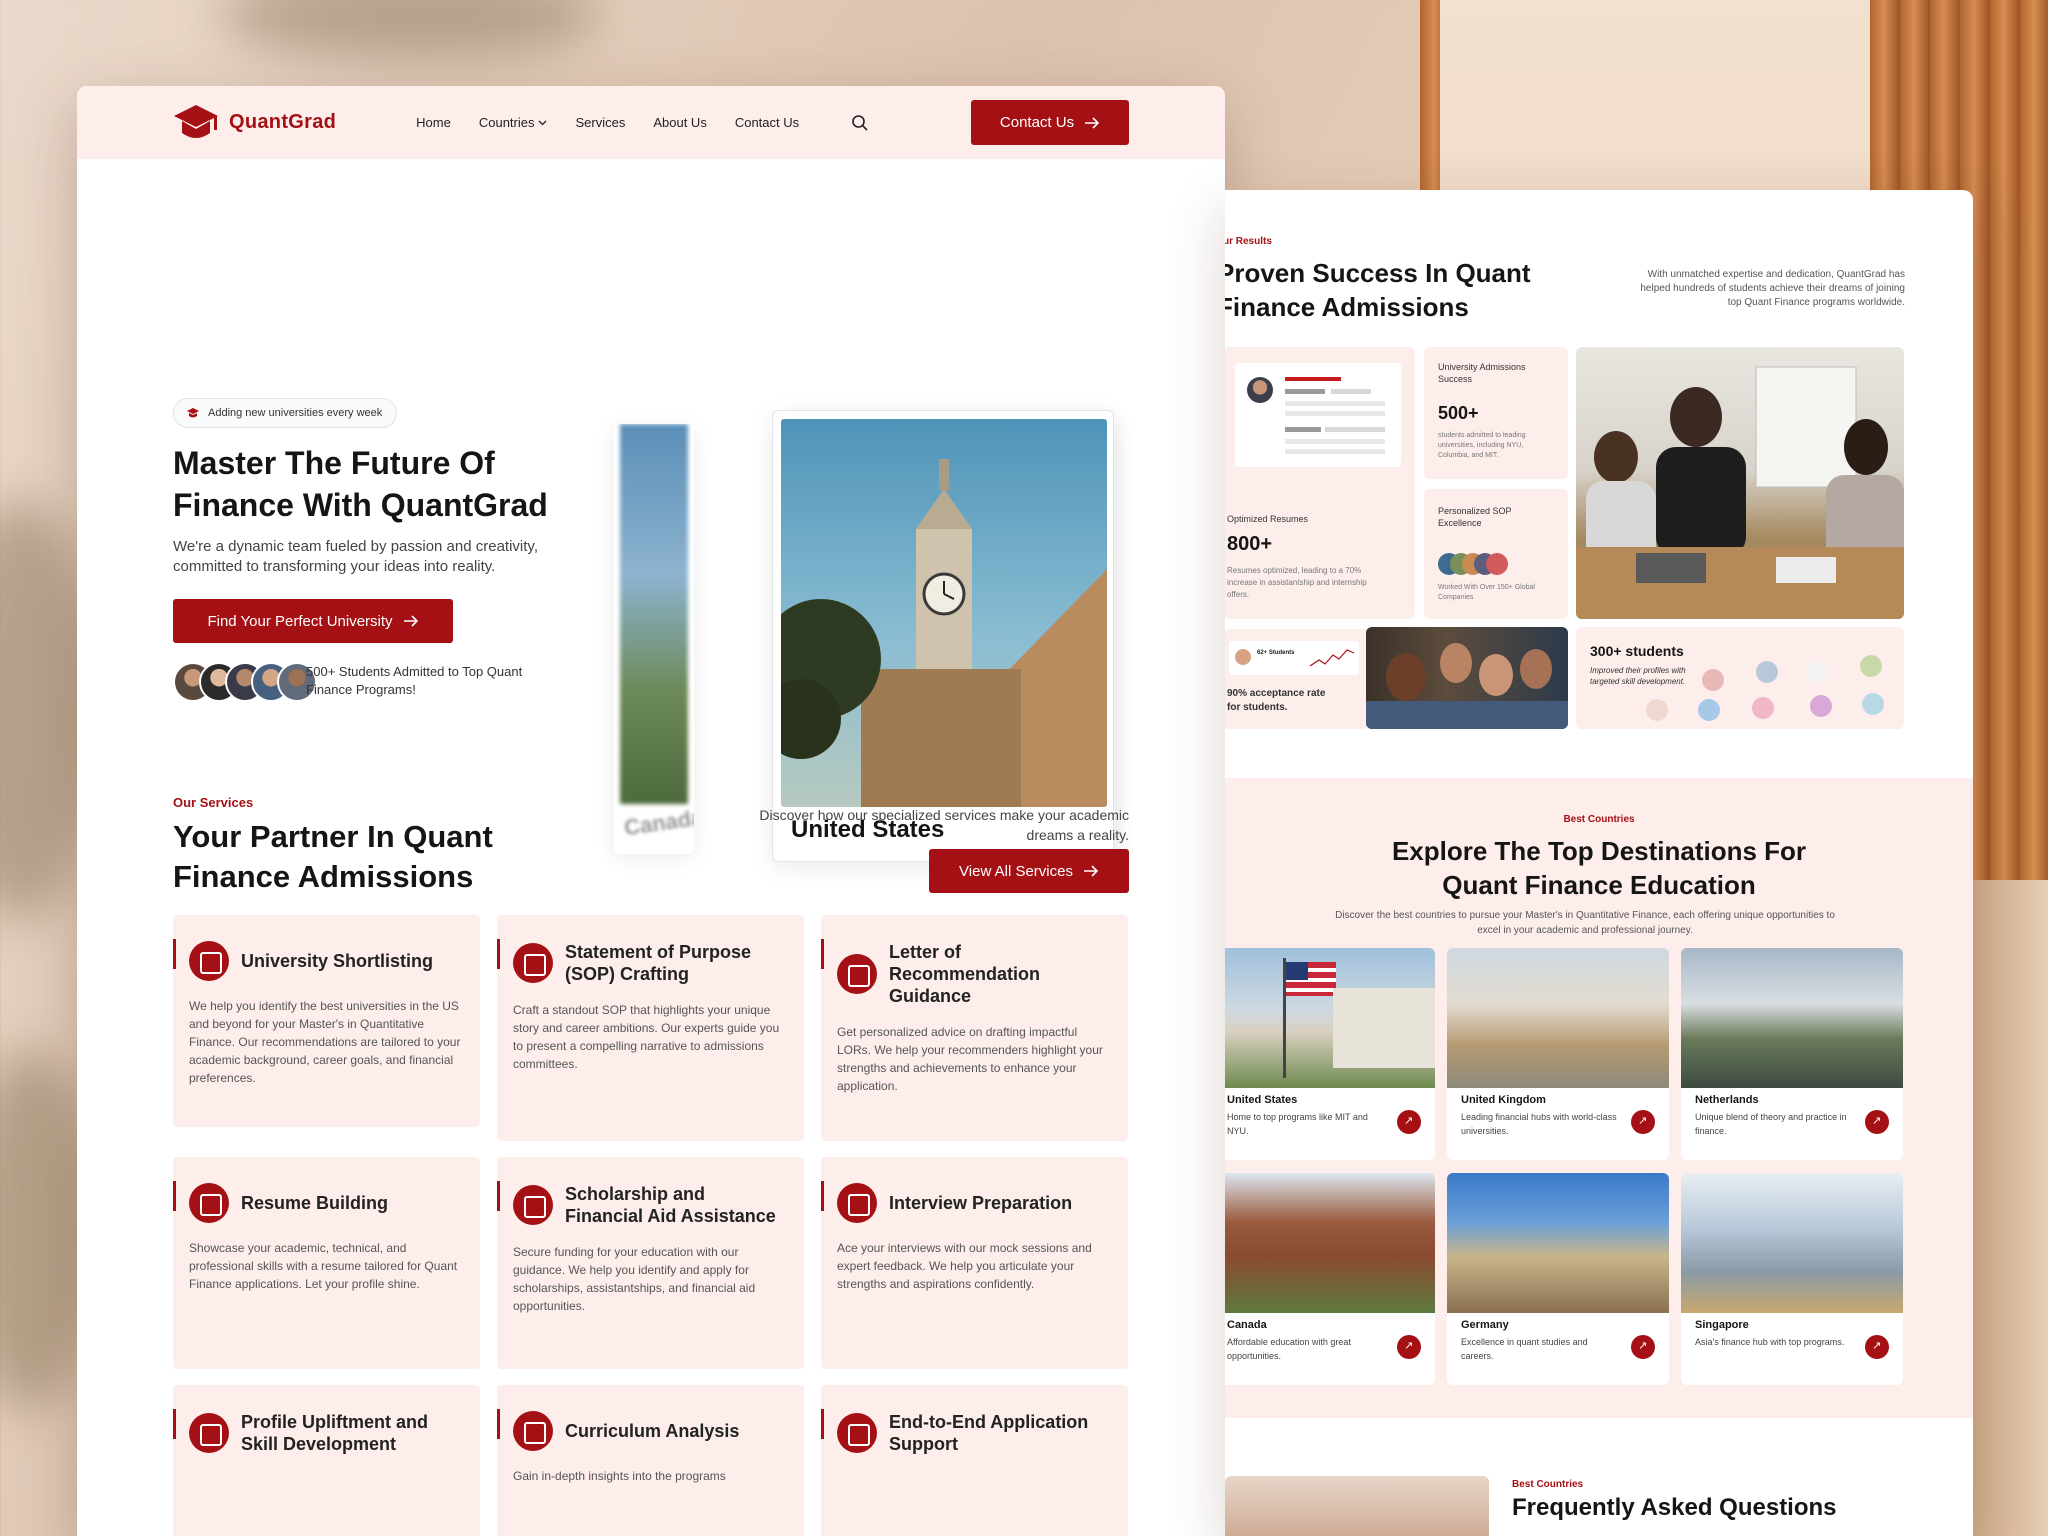 This screenshot has height=1536, width=2048. Describe the element at coordinates (1378, 273) in the screenshot. I see `results-title-line1: Proven Success In Quant` at that location.